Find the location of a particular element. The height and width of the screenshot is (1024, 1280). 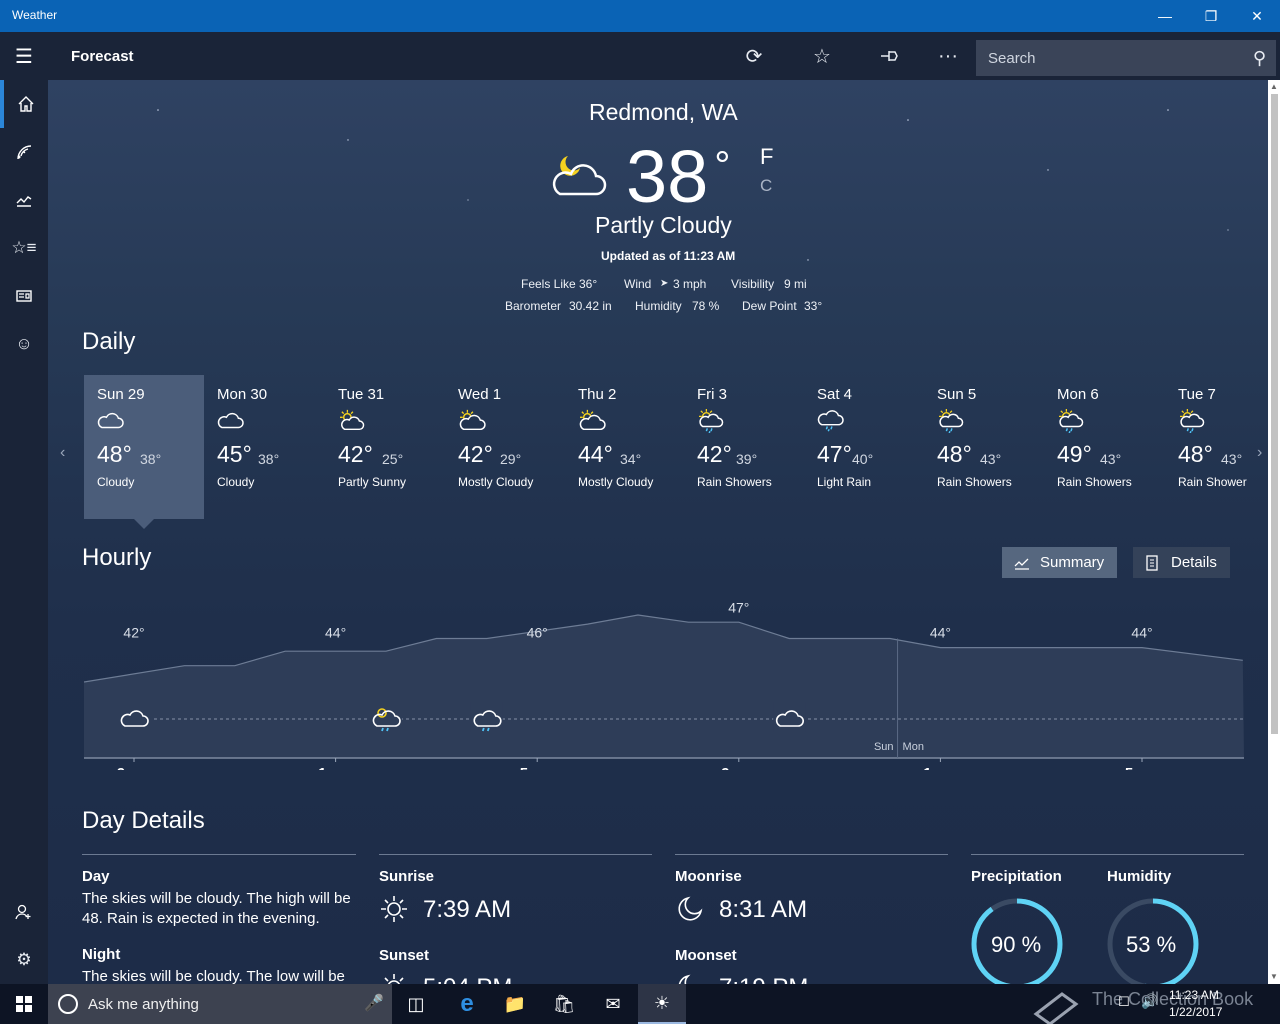

pin-icon is located at coordinates (889, 56).